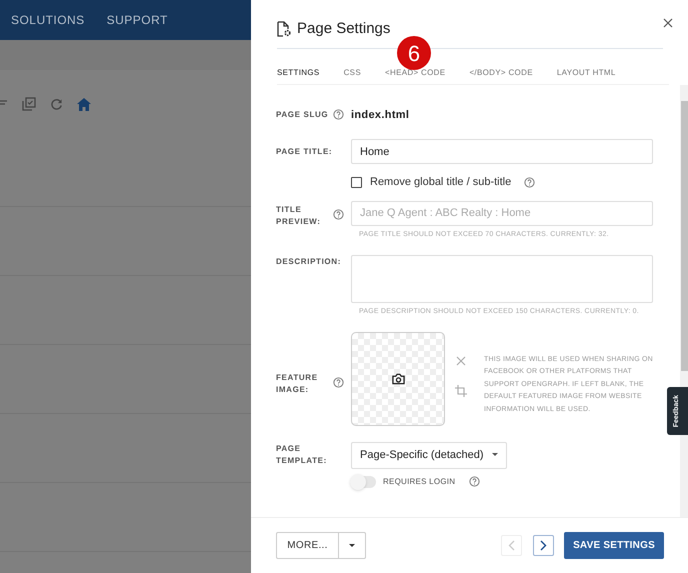 This screenshot has height=573, width=688. What do you see at coordinates (137, 20) in the screenshot?
I see `nav-link: SUPPORT` at bounding box center [137, 20].